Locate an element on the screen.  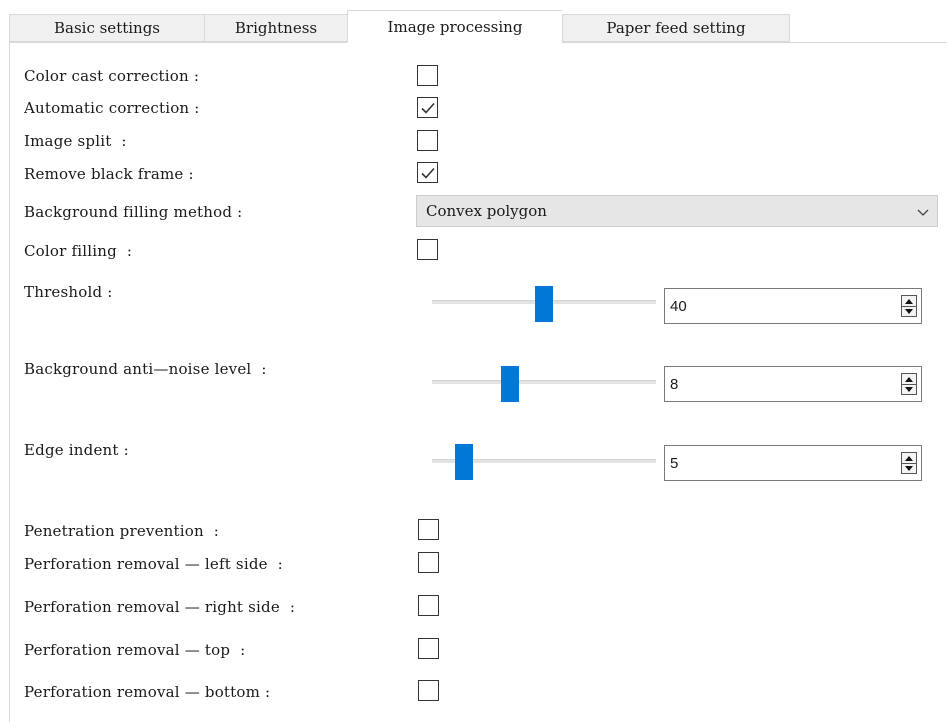
penetration-prevention-label: Penetration prevention : is located at coordinates (122, 531).